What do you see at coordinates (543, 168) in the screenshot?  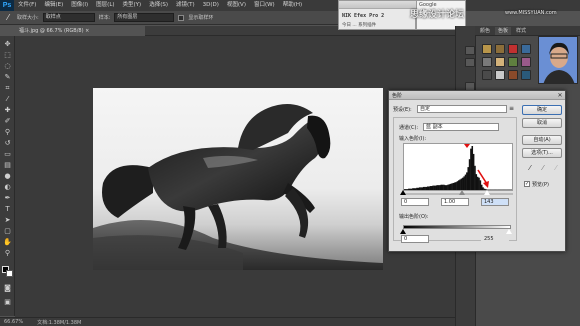 I see `gray-eyedropper-icon: ⁄` at bounding box center [543, 168].